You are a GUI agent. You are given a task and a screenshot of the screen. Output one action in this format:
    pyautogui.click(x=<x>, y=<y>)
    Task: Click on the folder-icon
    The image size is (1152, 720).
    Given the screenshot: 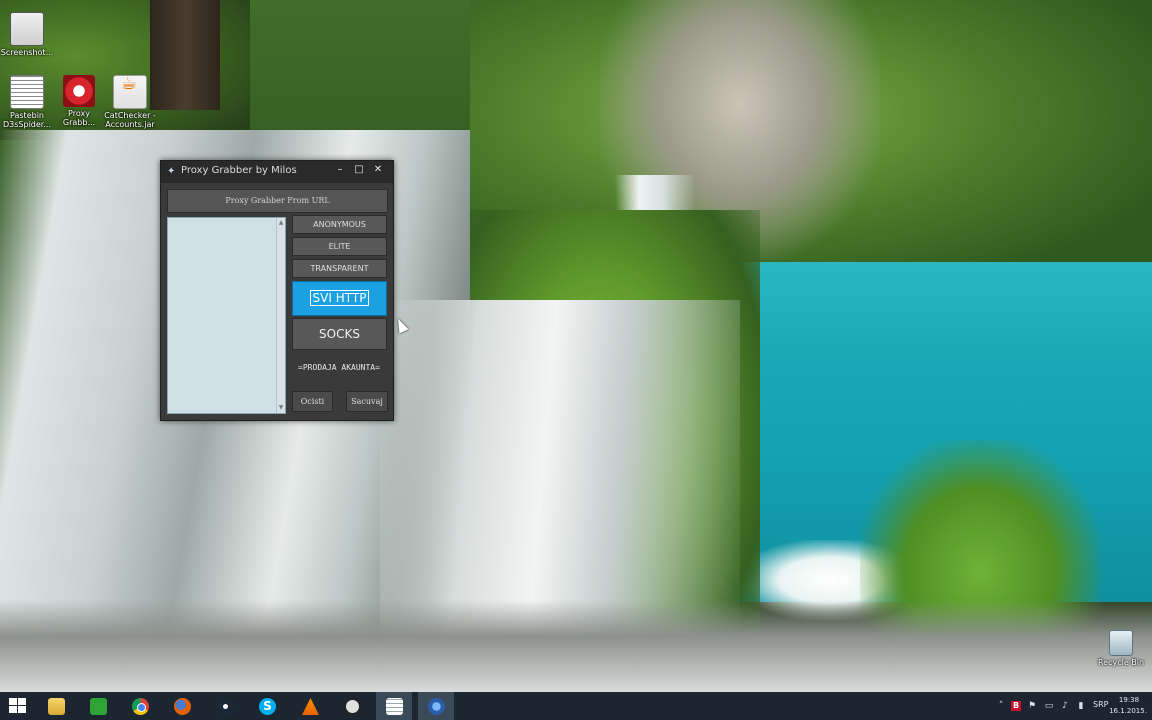 What is the action you would take?
    pyautogui.click(x=56, y=706)
    